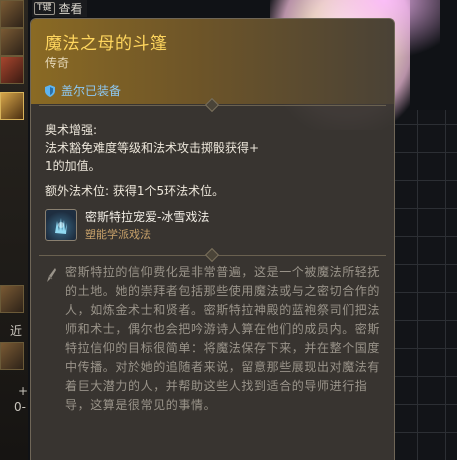  What do you see at coordinates (44, 8) in the screenshot?
I see `keybind-badge: T键` at bounding box center [44, 8].